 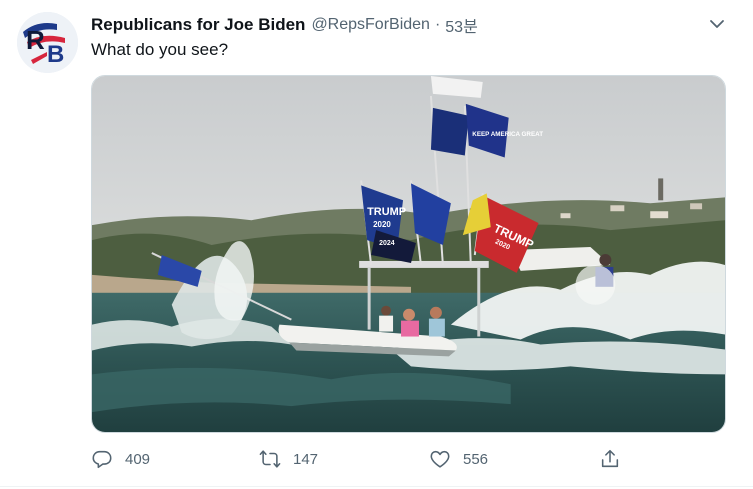 I want to click on chevron-down-icon, so click(x=717, y=24).